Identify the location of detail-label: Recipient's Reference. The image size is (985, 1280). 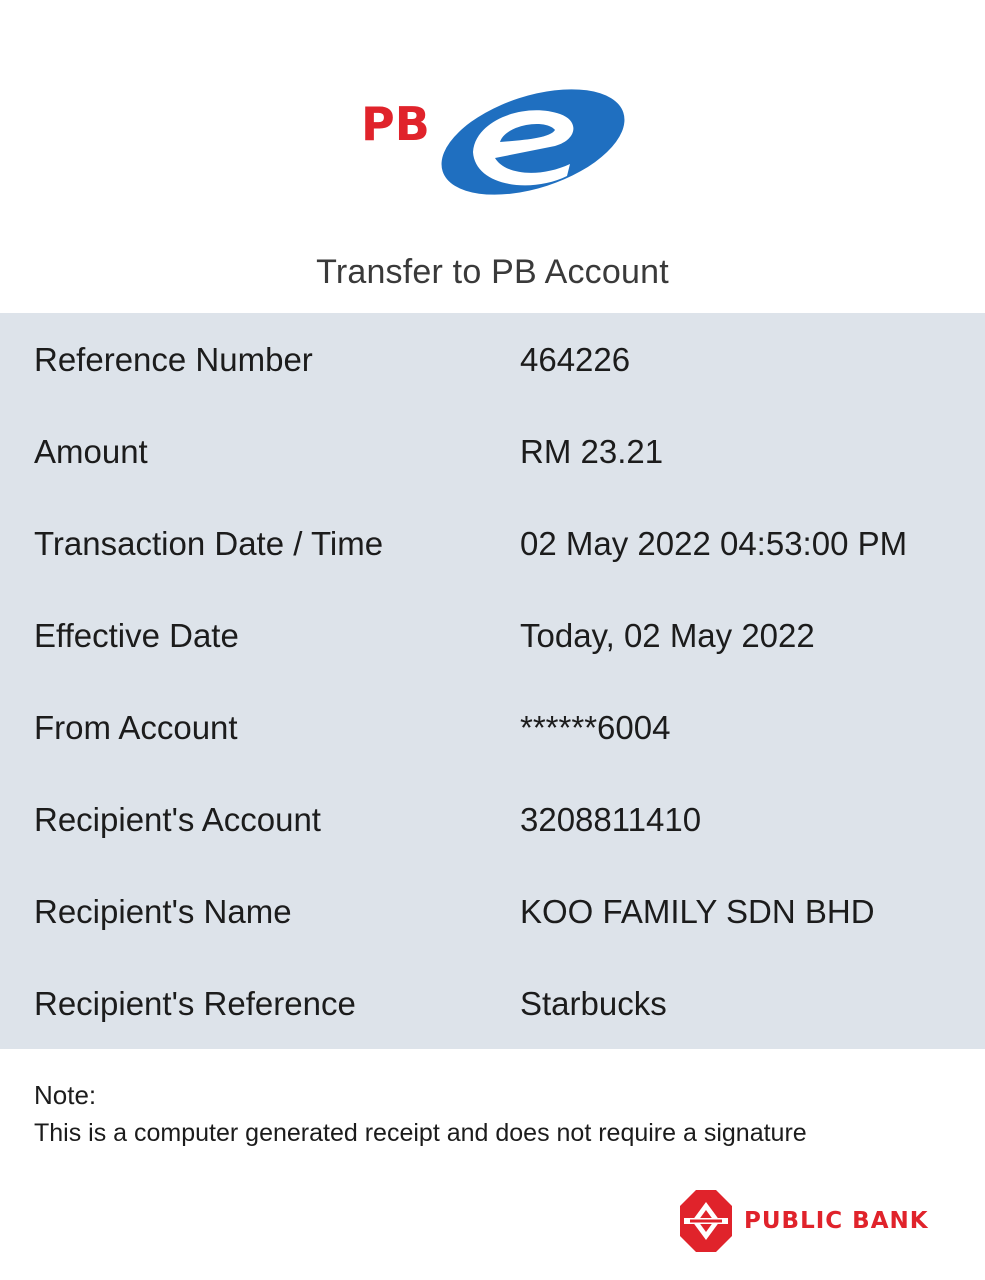
(195, 1003).